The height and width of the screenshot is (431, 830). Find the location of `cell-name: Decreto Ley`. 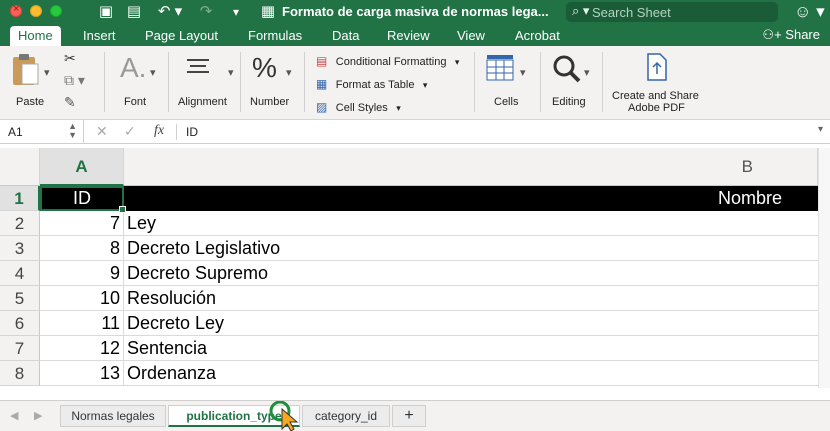

cell-name: Decreto Ley is located at coordinates (471, 323).